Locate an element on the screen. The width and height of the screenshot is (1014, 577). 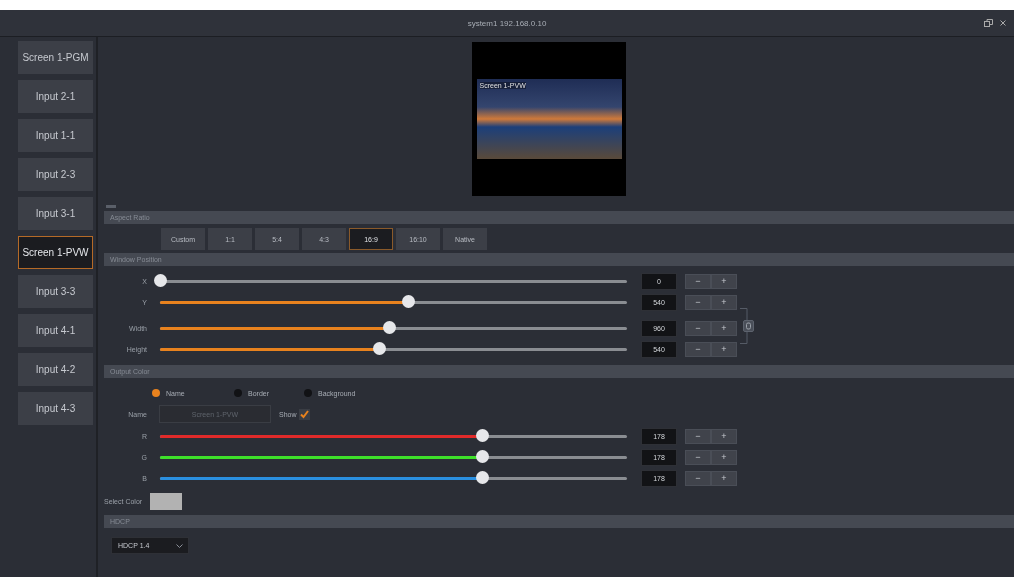
source-button: Input 4-2 is located at coordinates (55, 369).